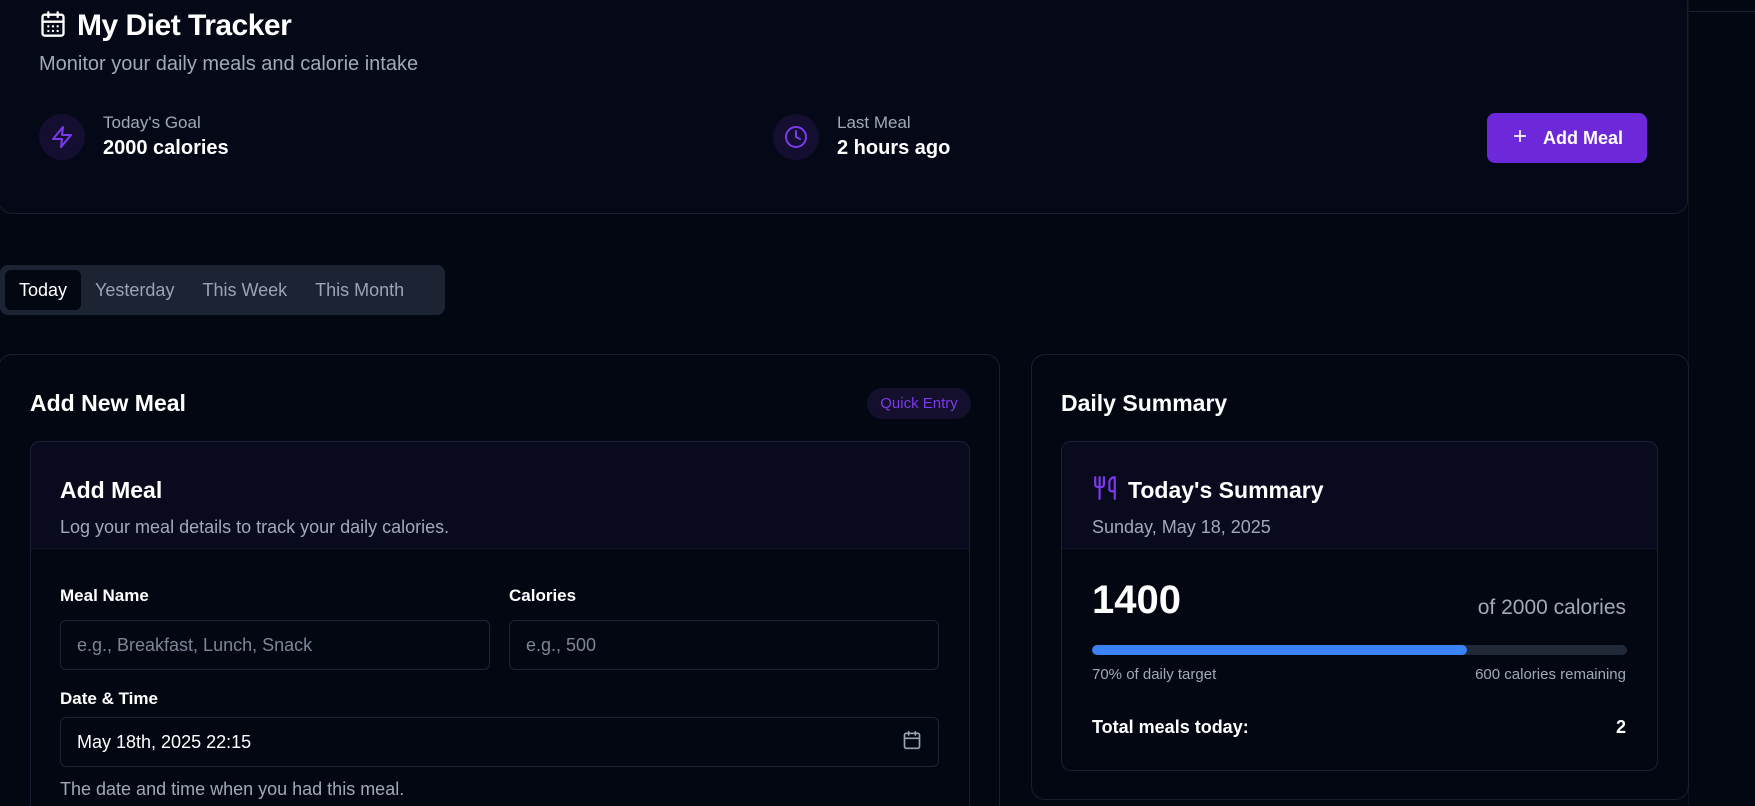 The width and height of the screenshot is (1755, 806). What do you see at coordinates (184, 25) in the screenshot?
I see `page-title: My Diet Tracker` at bounding box center [184, 25].